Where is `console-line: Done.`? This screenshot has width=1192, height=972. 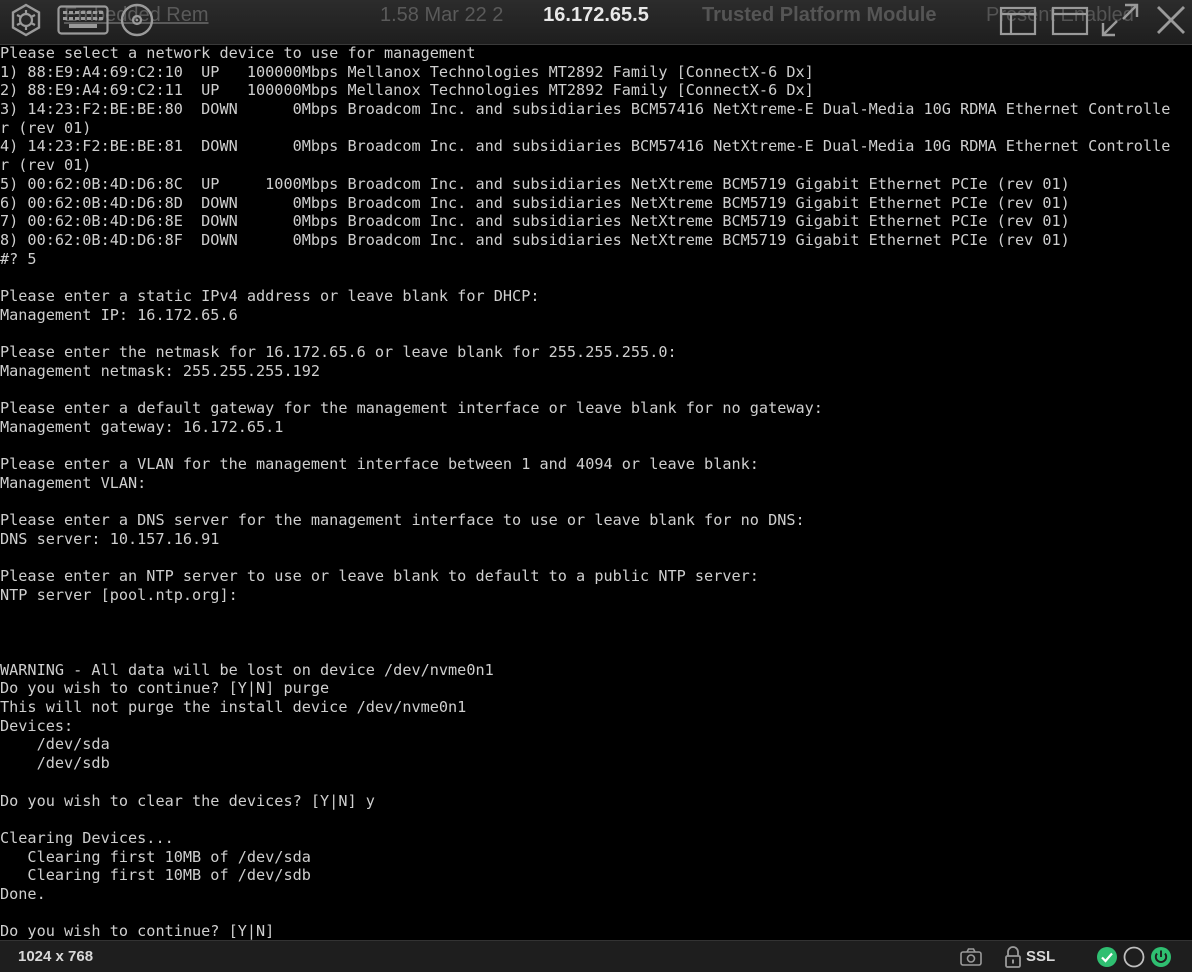
console-line: Done. is located at coordinates (23, 893).